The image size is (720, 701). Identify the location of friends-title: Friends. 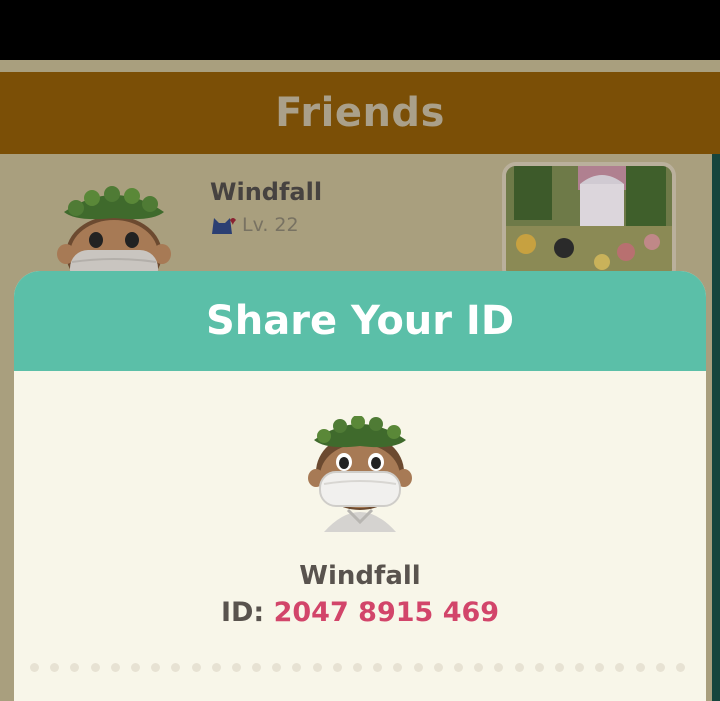
(360, 113).